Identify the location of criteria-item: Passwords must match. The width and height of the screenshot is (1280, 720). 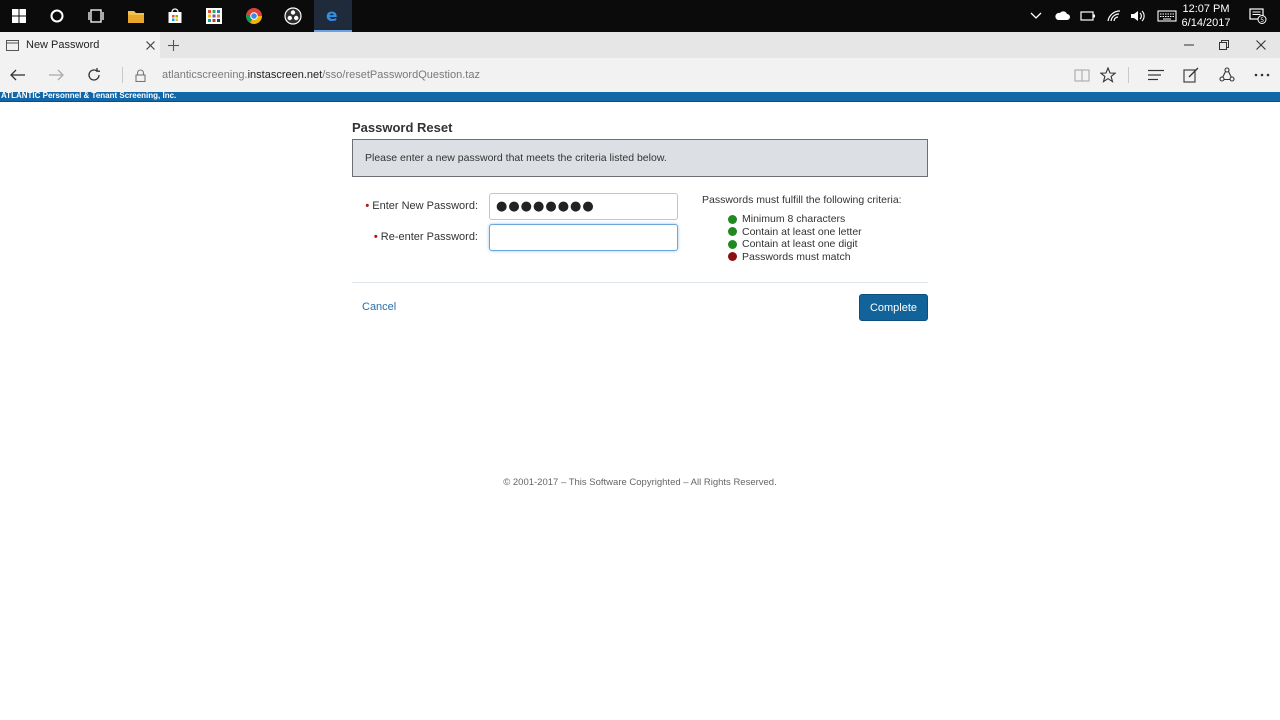
(828, 257).